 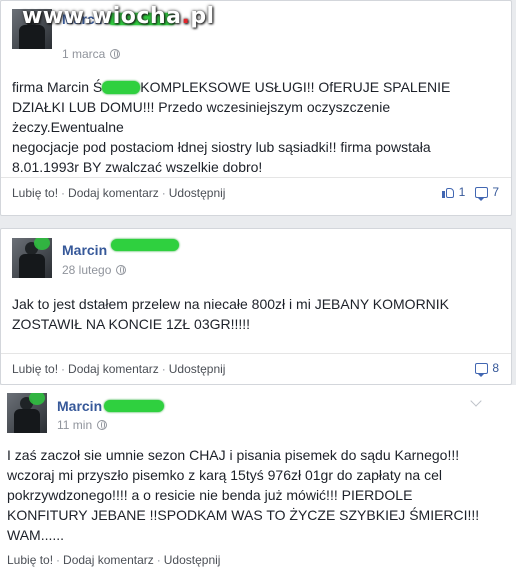 What do you see at coordinates (448, 192) in the screenshot?
I see `thumbs-up-icon` at bounding box center [448, 192].